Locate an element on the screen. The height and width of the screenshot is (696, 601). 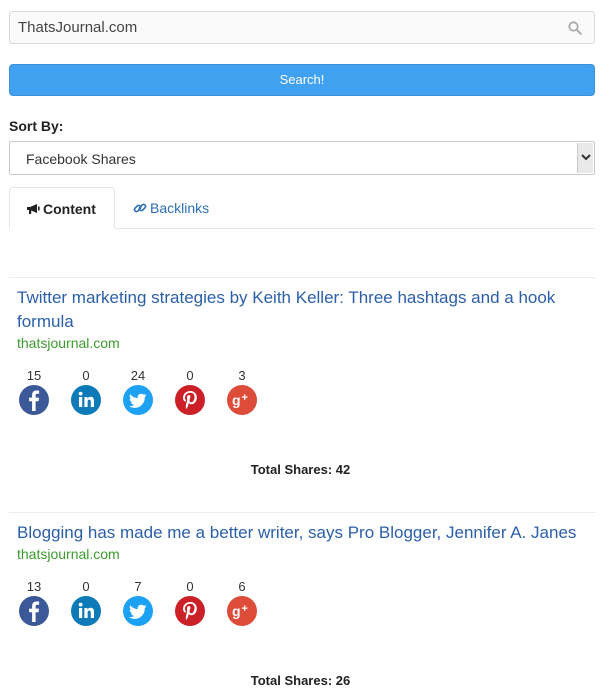
twitter-share-count: 24 is located at coordinates (138, 375).